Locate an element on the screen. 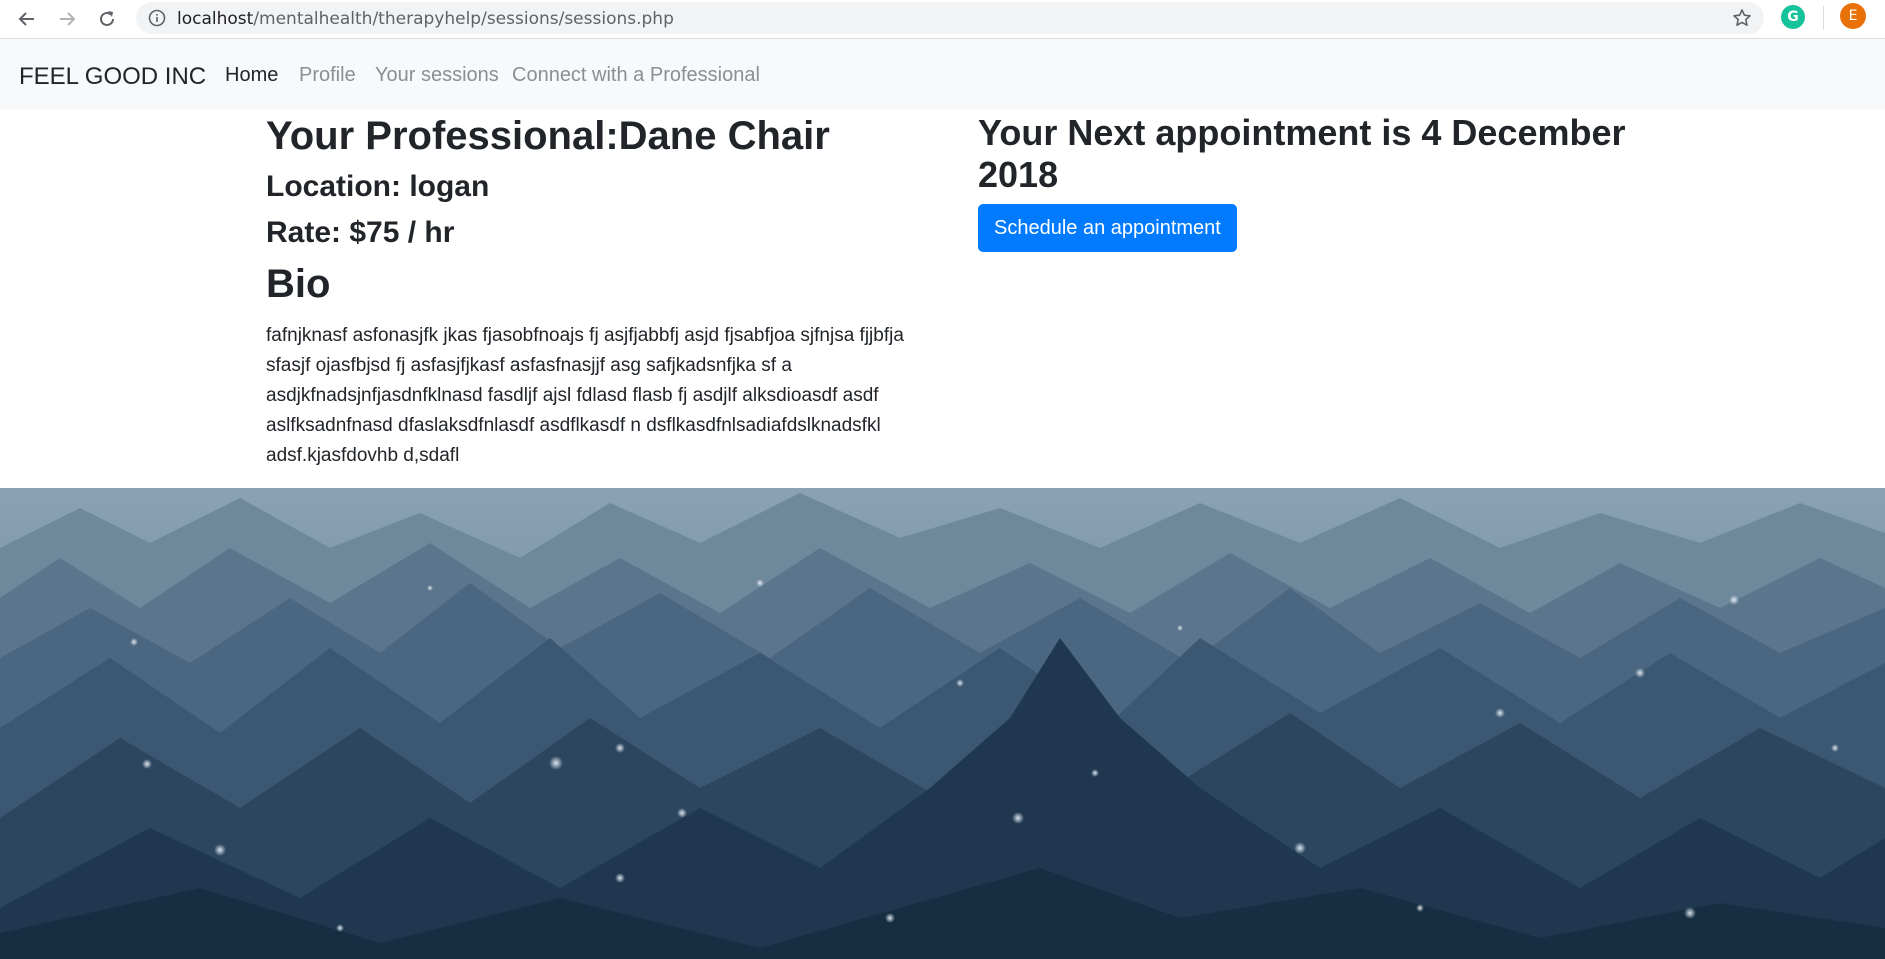 Image resolution: width=1885 pixels, height=959 pixels. nav-your-sessions: Your sessions is located at coordinates (437, 75).